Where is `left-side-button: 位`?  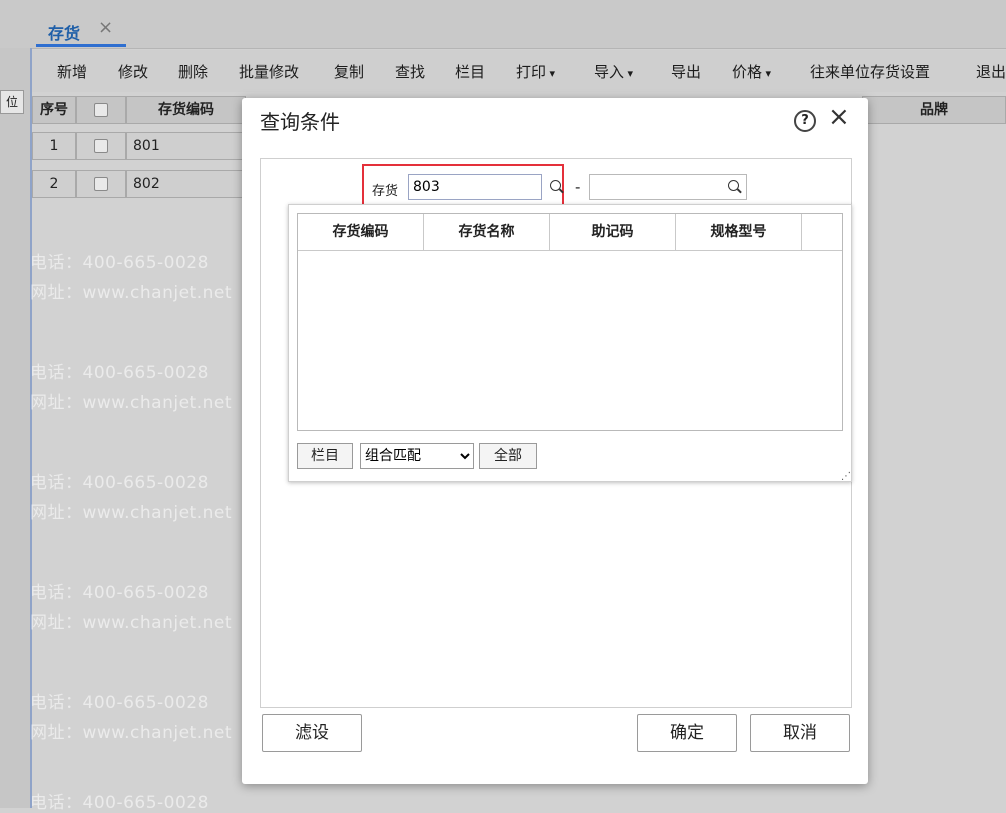 left-side-button: 位 is located at coordinates (12, 102).